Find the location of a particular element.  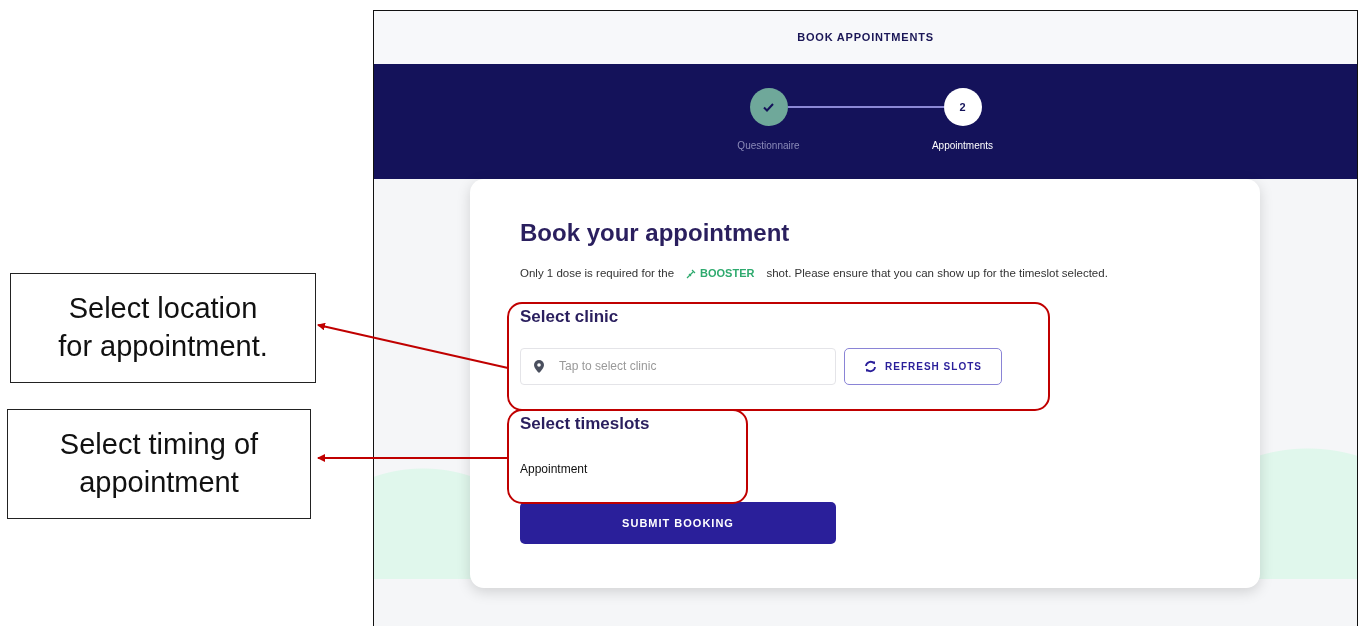

submit-booking-button: SUBMIT BOOKING is located at coordinates (678, 523).